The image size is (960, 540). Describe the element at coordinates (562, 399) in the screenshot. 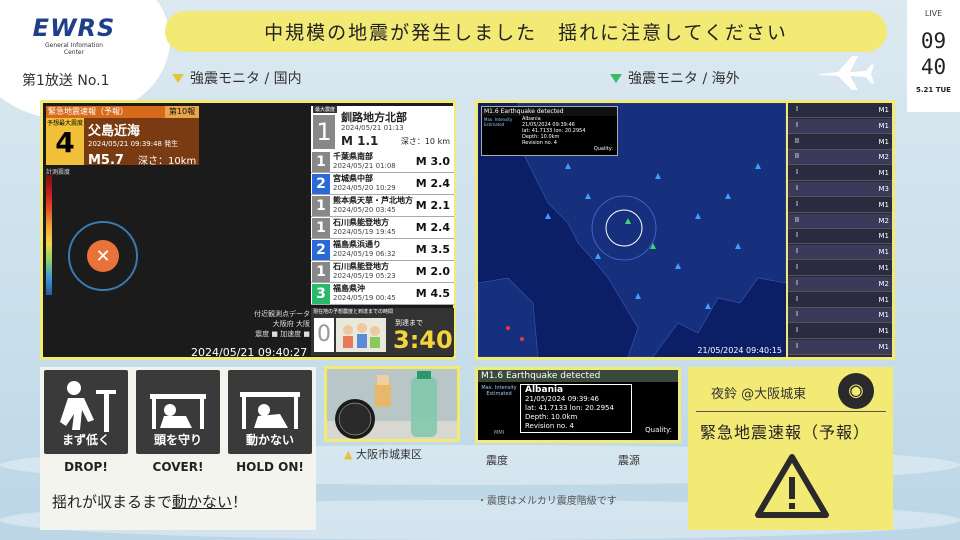

I see `detail-time: 21/05/2024 09:39:46` at that location.